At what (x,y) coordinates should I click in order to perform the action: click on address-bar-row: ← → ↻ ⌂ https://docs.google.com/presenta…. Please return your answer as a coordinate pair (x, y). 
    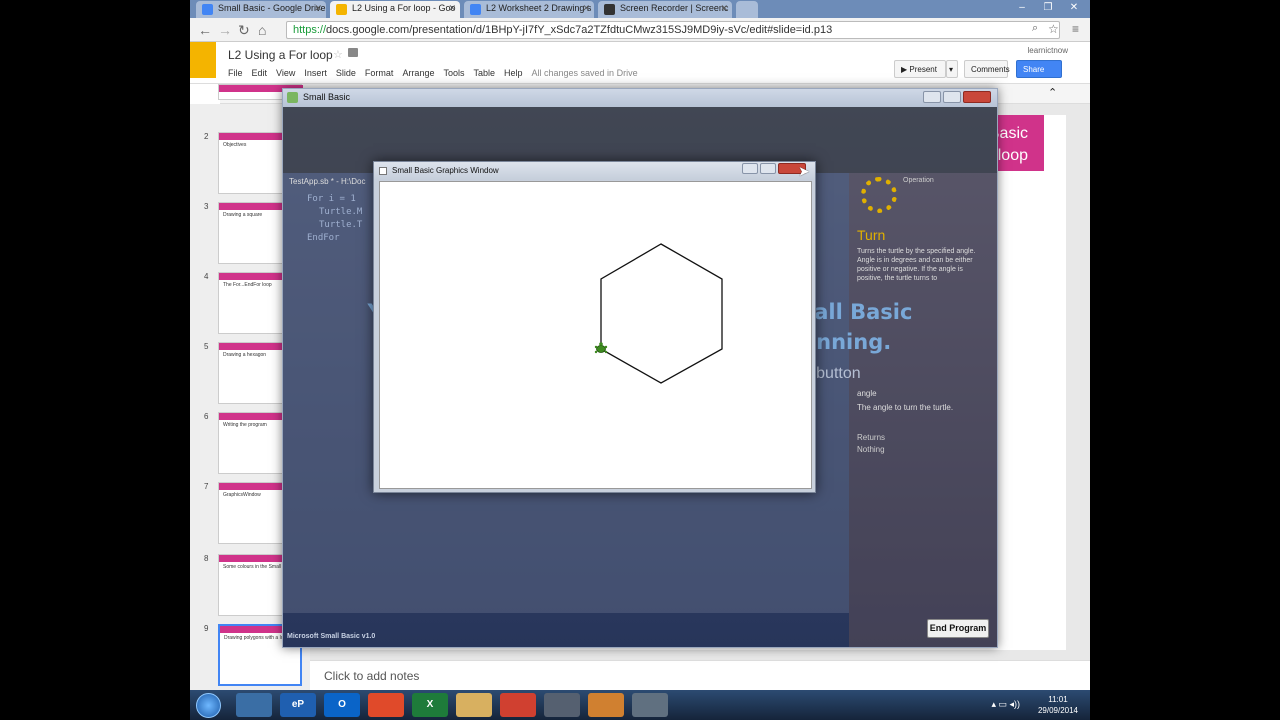
    Looking at the image, I should click on (640, 30).